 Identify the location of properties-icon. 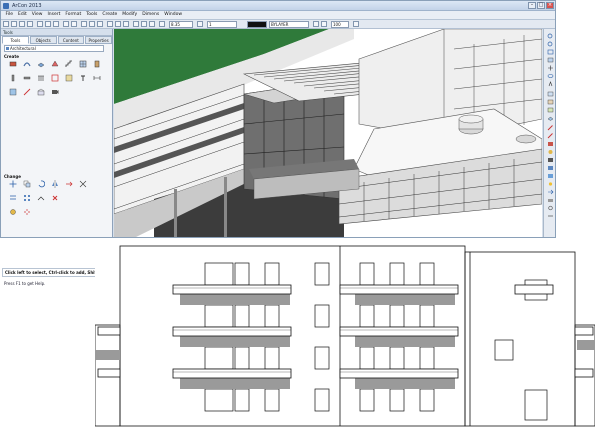
(324, 24).